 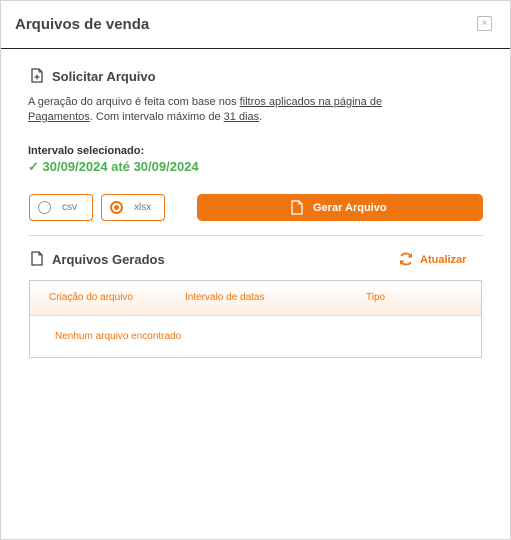 I want to click on generate-file-button: Gerar Arquivo, so click(x=340, y=207).